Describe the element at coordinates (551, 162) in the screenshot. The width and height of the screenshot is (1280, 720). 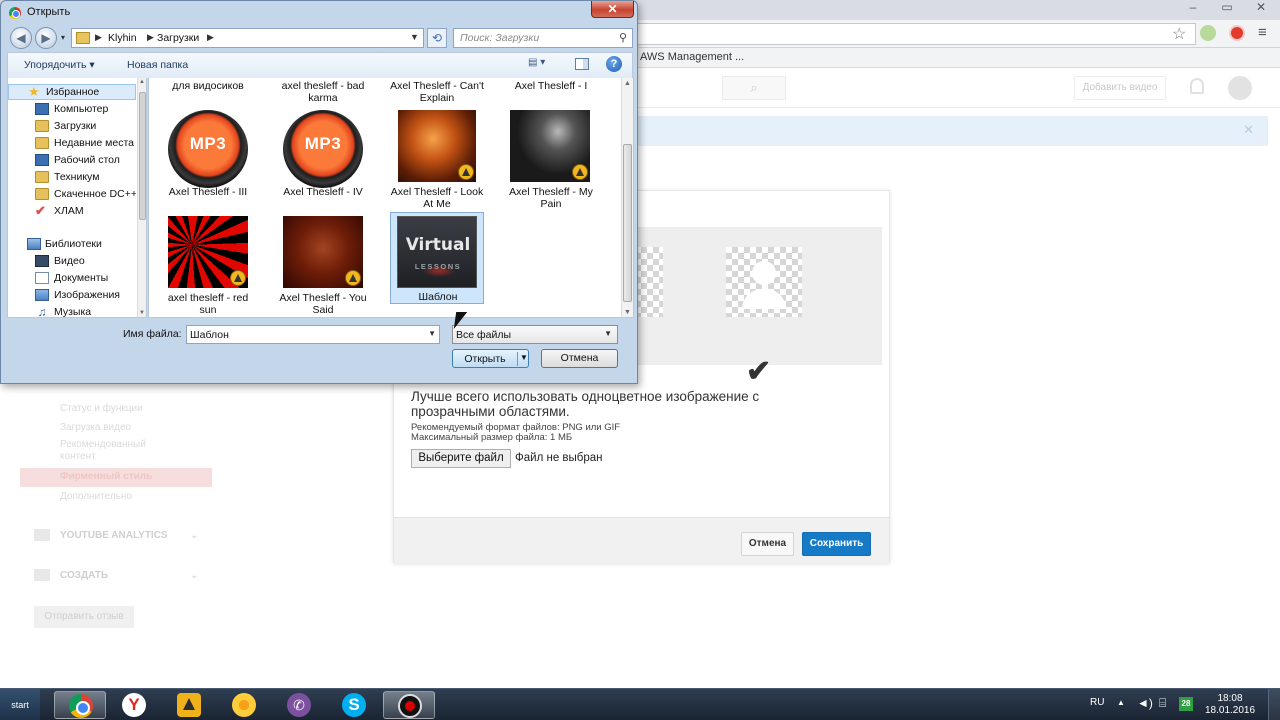
I see `list-item: Axel Thesleff - My Pain` at that location.